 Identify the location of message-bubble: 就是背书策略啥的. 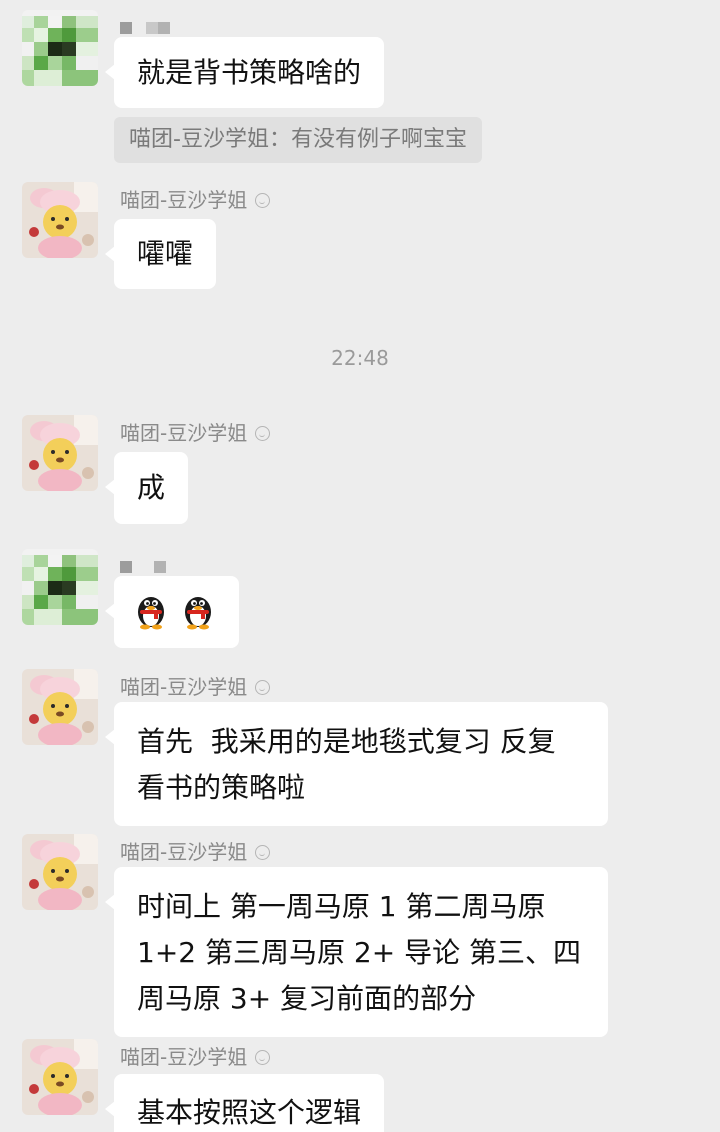
(244, 72).